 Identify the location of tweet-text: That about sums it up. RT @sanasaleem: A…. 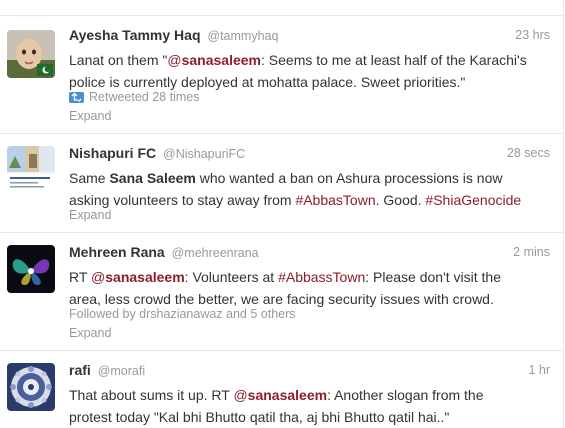
(309, 406).